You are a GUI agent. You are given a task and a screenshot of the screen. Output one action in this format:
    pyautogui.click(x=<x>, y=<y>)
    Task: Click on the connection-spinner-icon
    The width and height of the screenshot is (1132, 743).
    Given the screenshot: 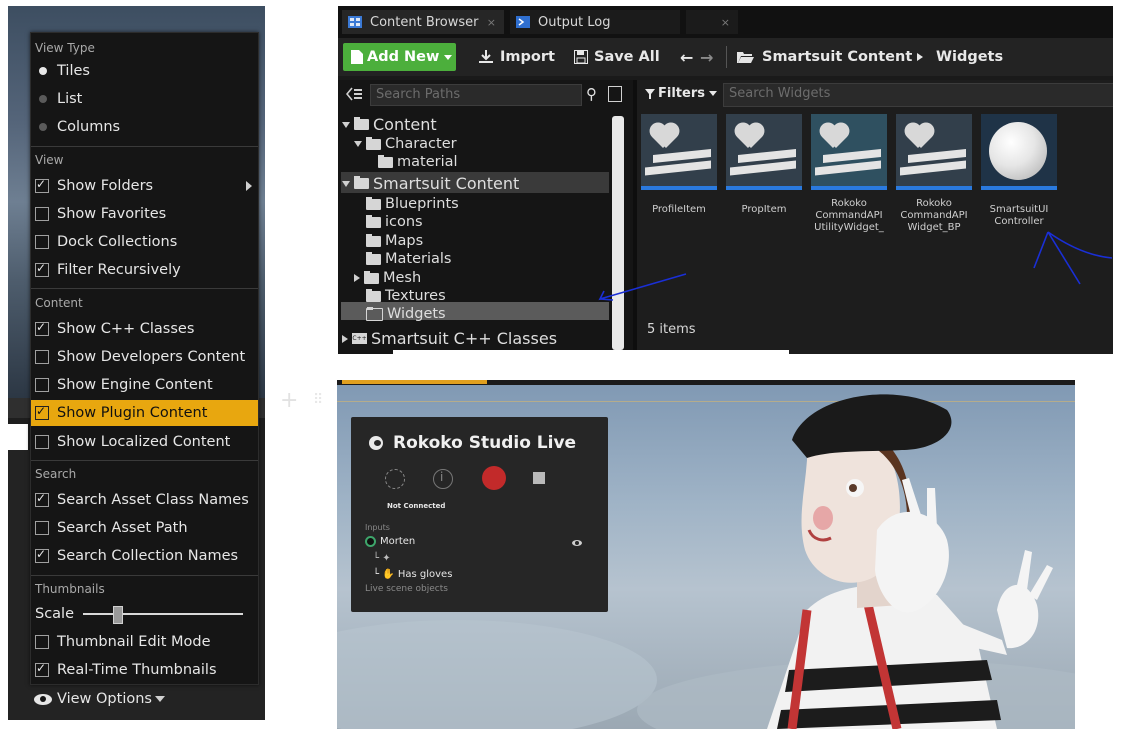 What is the action you would take?
    pyautogui.click(x=395, y=479)
    